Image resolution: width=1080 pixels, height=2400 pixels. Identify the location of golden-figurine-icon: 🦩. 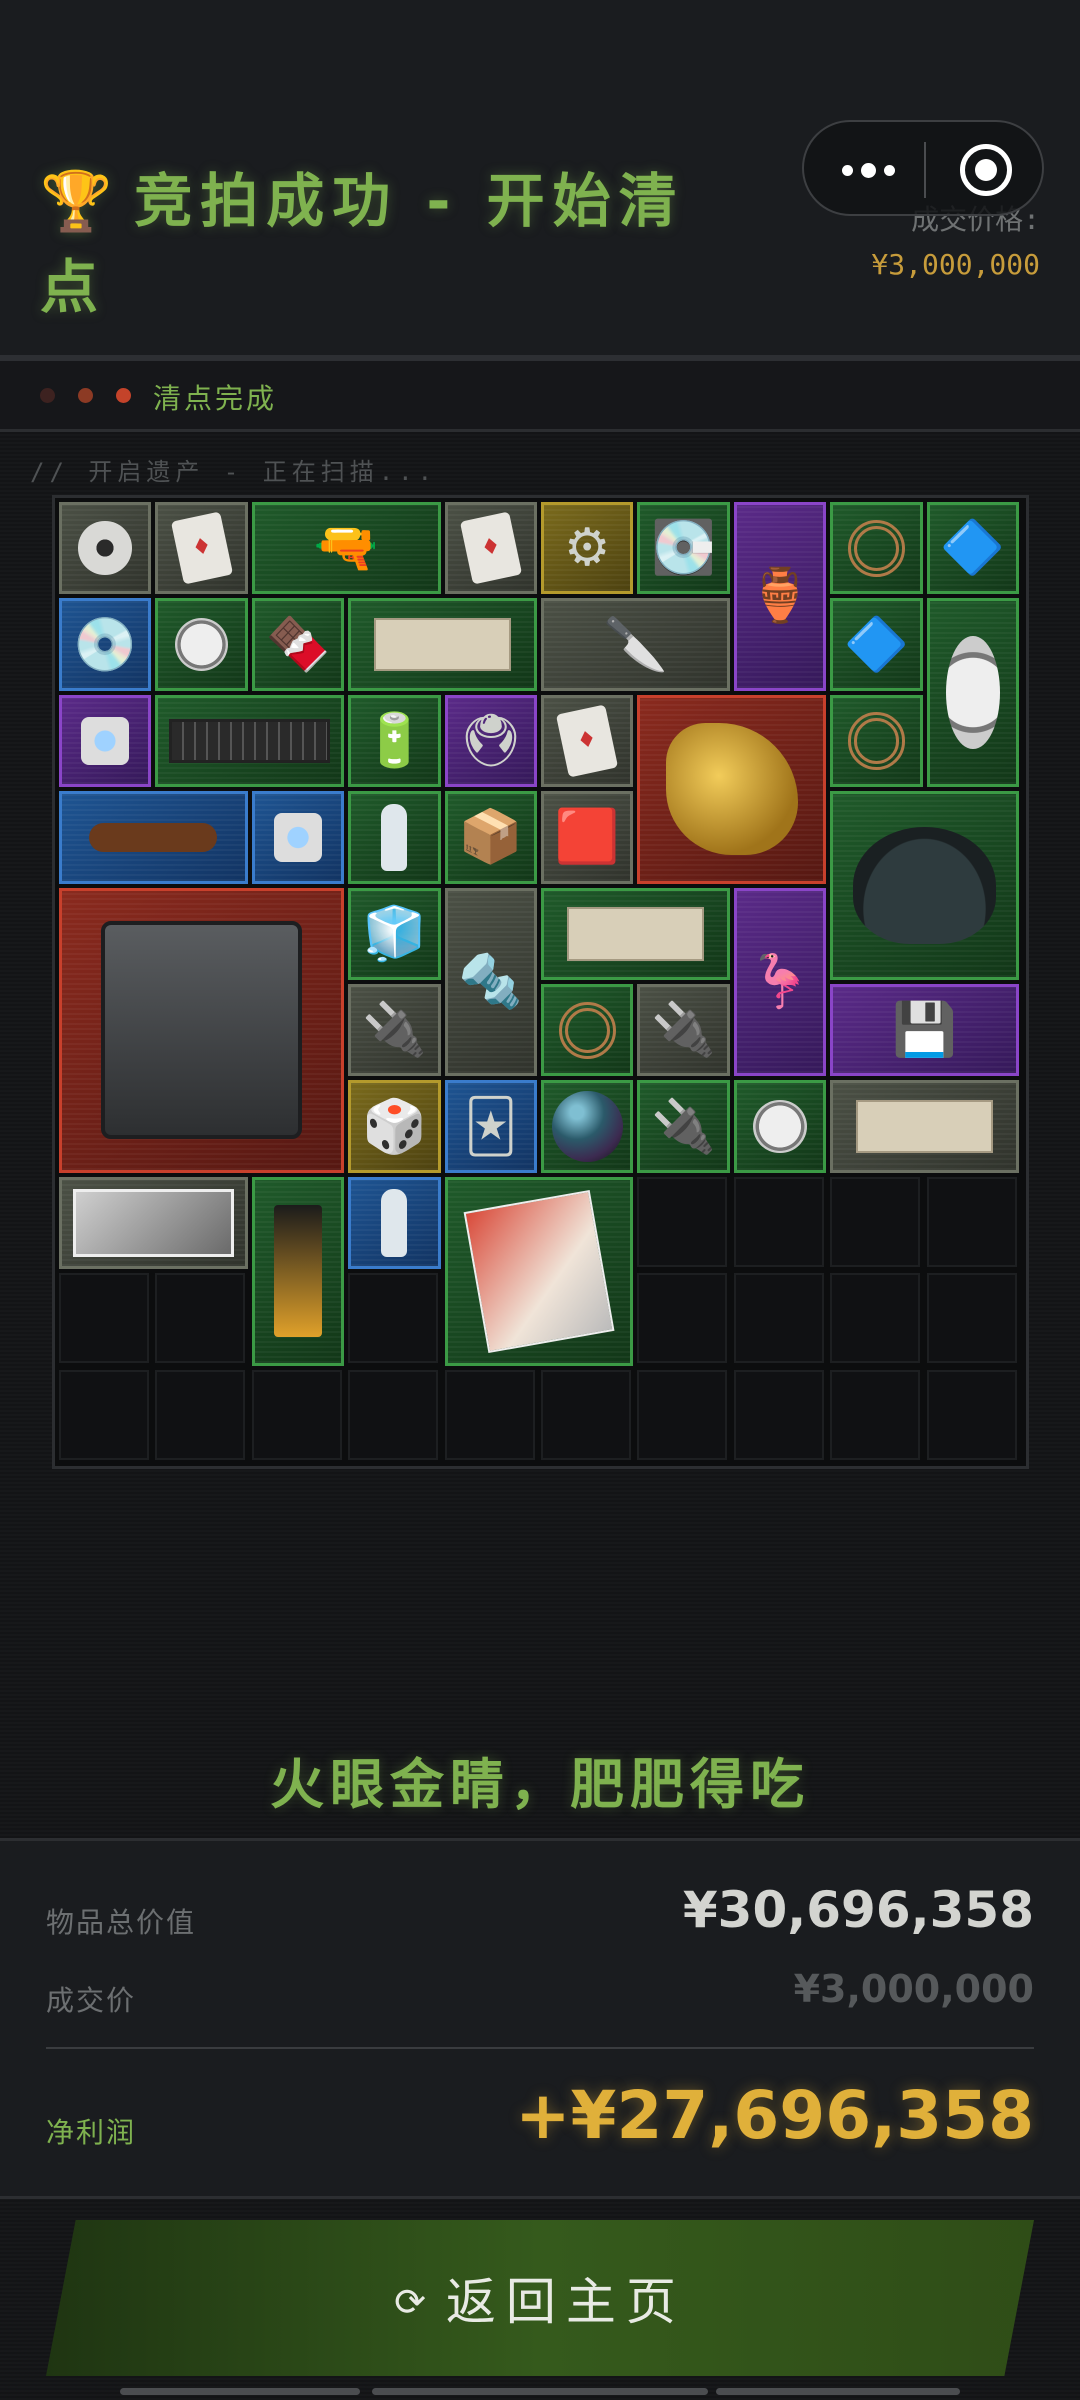
(780, 981).